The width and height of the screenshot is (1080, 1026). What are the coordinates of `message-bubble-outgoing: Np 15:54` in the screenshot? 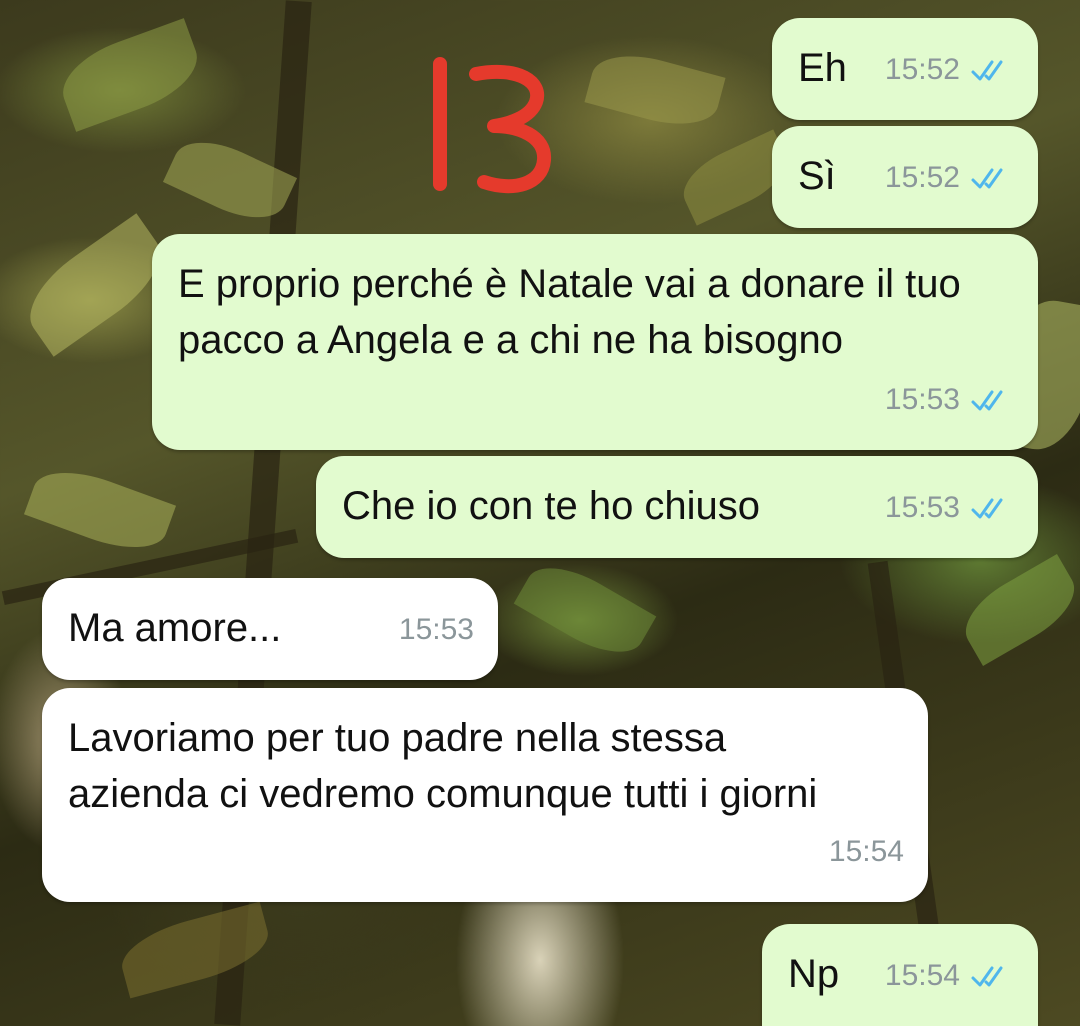 It's located at (900, 975).